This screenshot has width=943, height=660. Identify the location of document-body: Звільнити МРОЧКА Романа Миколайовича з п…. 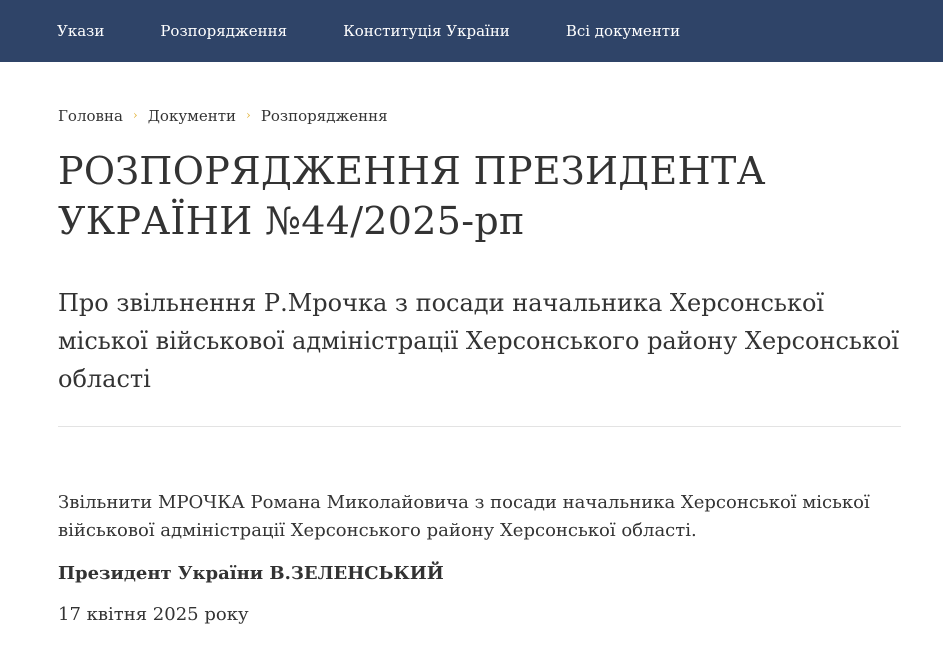
(464, 516).